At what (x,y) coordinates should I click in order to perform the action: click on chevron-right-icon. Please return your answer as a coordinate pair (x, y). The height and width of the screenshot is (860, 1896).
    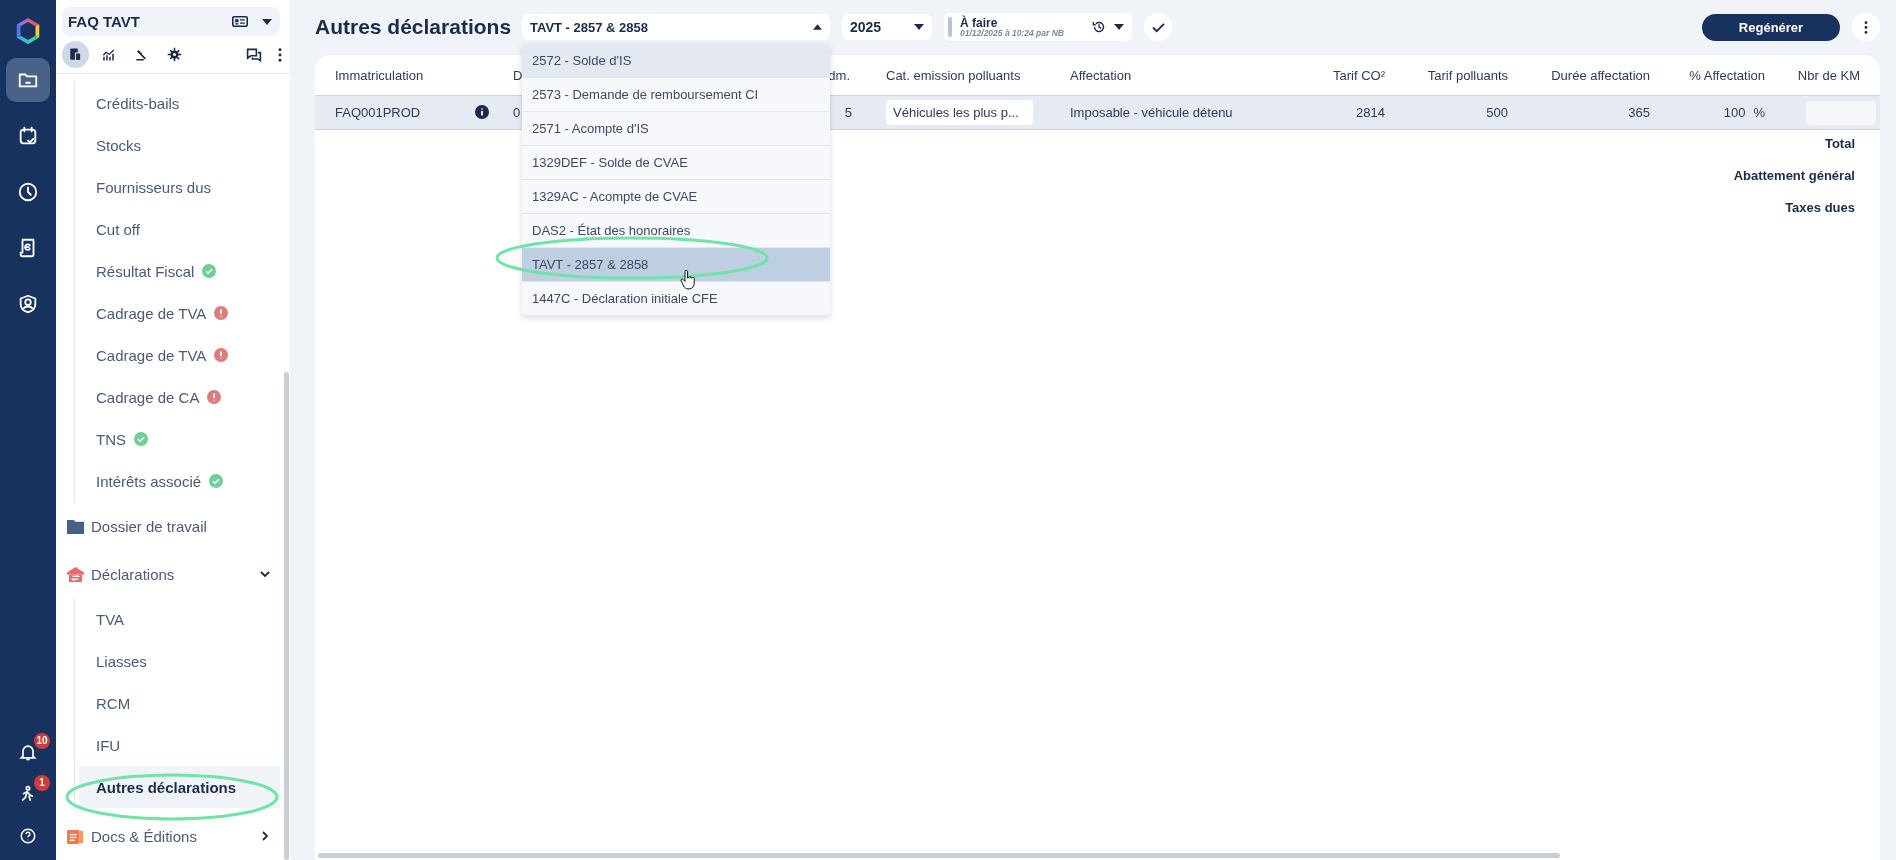
    Looking at the image, I should click on (265, 836).